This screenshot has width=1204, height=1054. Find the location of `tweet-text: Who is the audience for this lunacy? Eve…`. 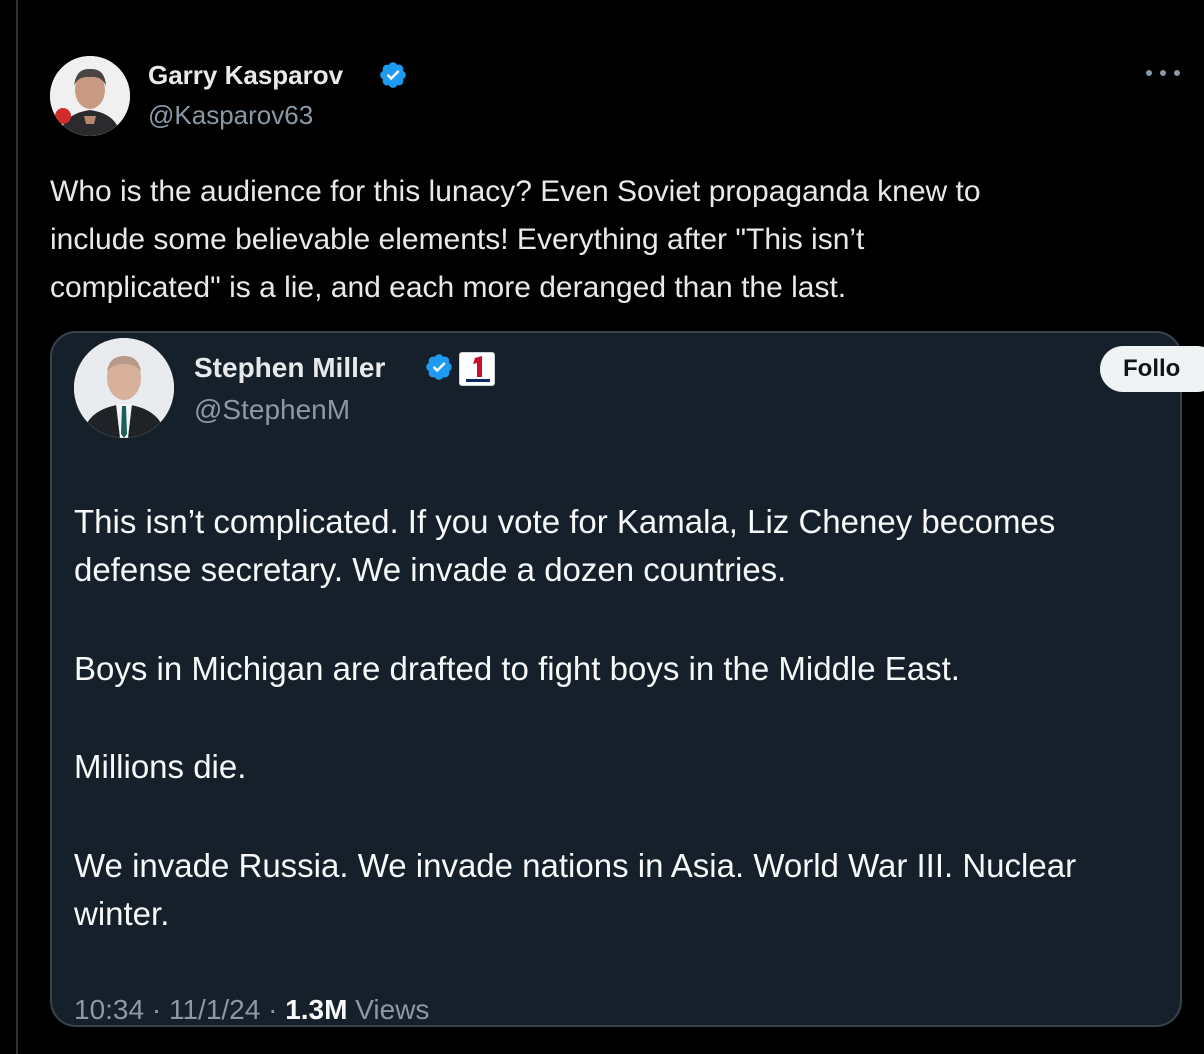

tweet-text: Who is the audience for this lunacy? Eve… is located at coordinates (610, 240).